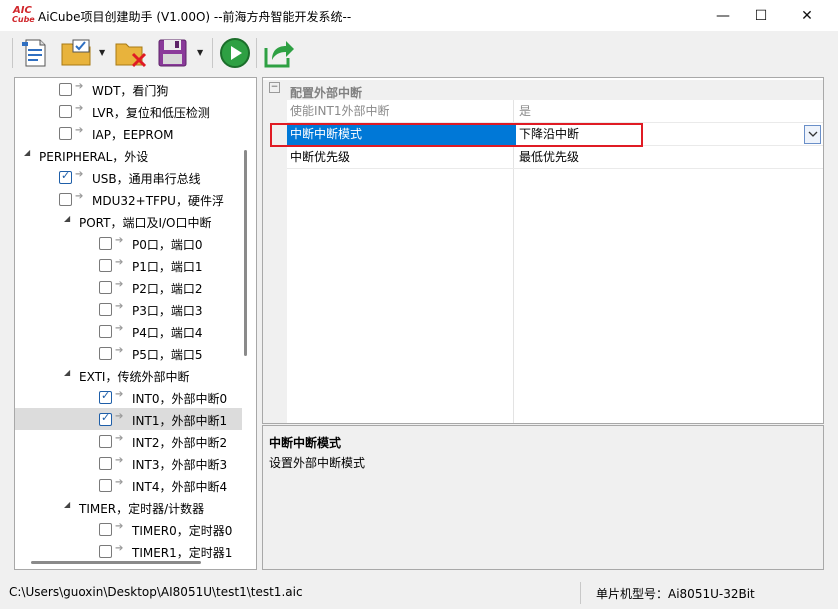  I want to click on description-title: 中断中断模式, so click(305, 443).